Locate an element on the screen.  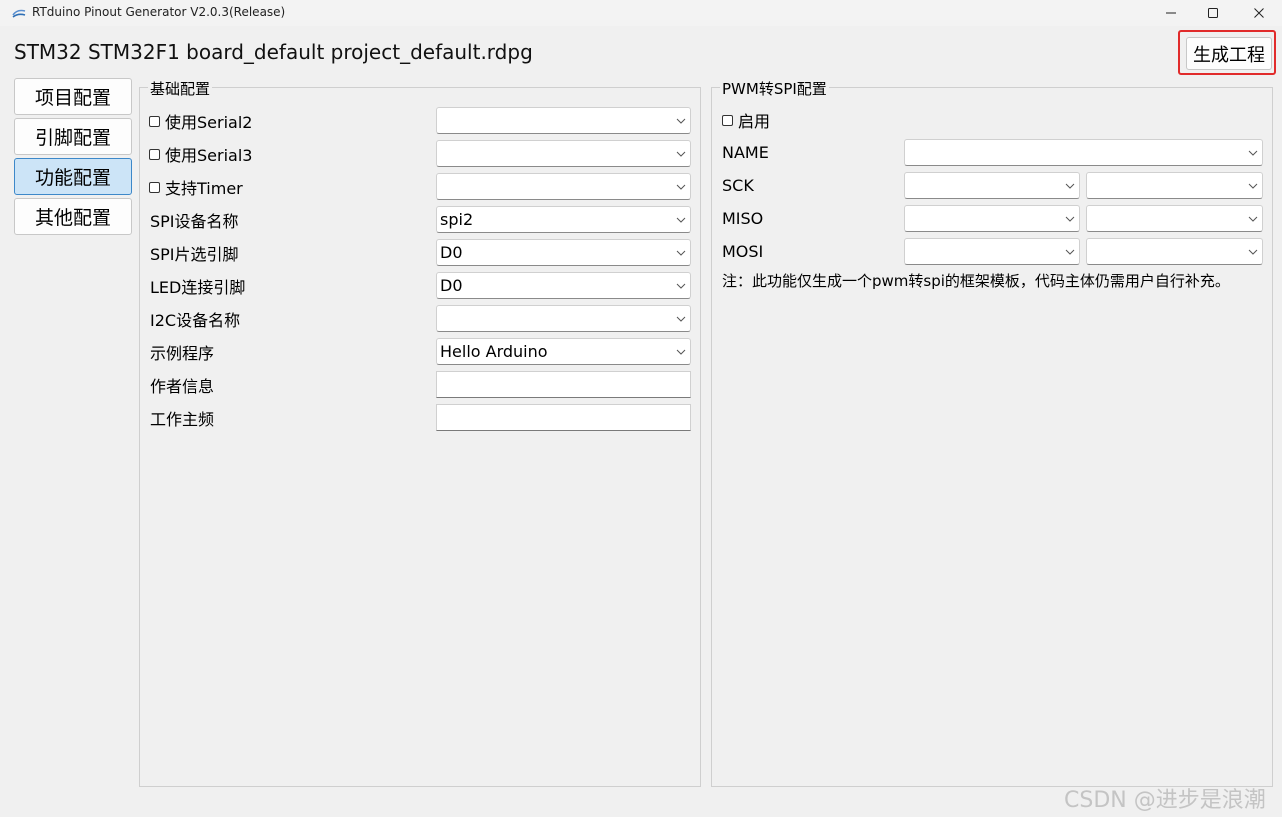
pwm-name-select is located at coordinates (1083, 152).